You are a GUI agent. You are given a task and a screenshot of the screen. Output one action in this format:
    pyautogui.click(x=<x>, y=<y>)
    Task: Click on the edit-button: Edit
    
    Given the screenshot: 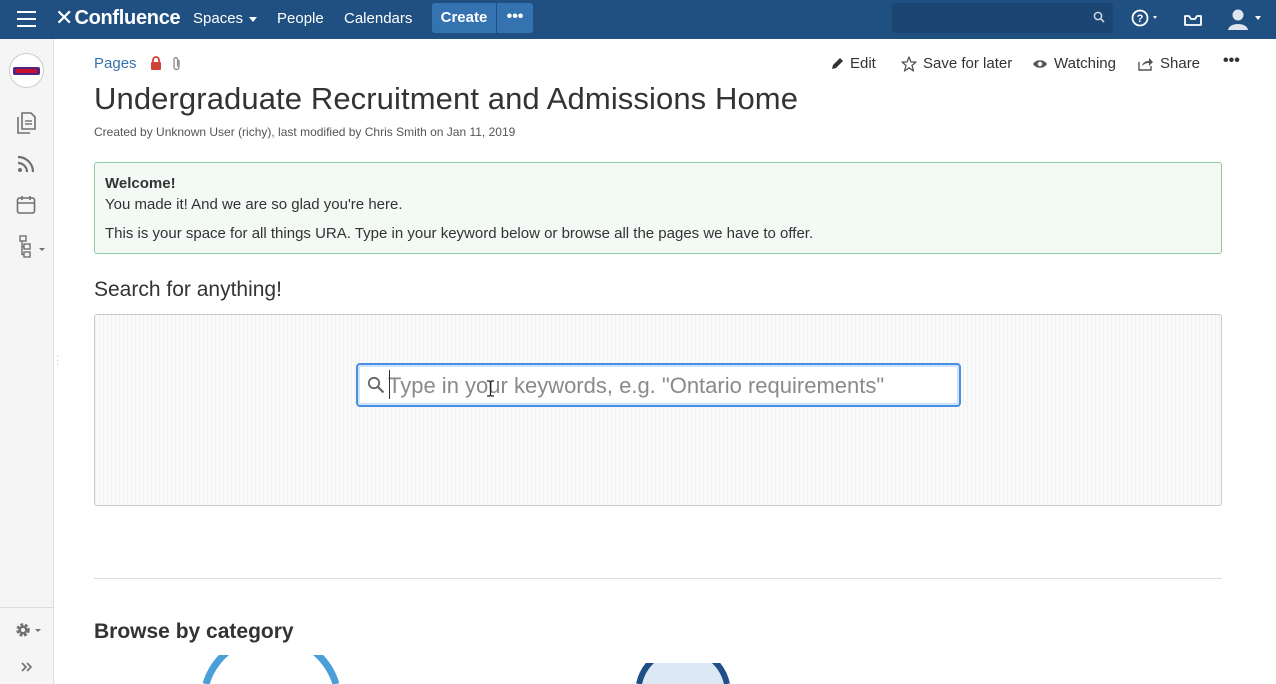 What is the action you would take?
    pyautogui.click(x=853, y=63)
    